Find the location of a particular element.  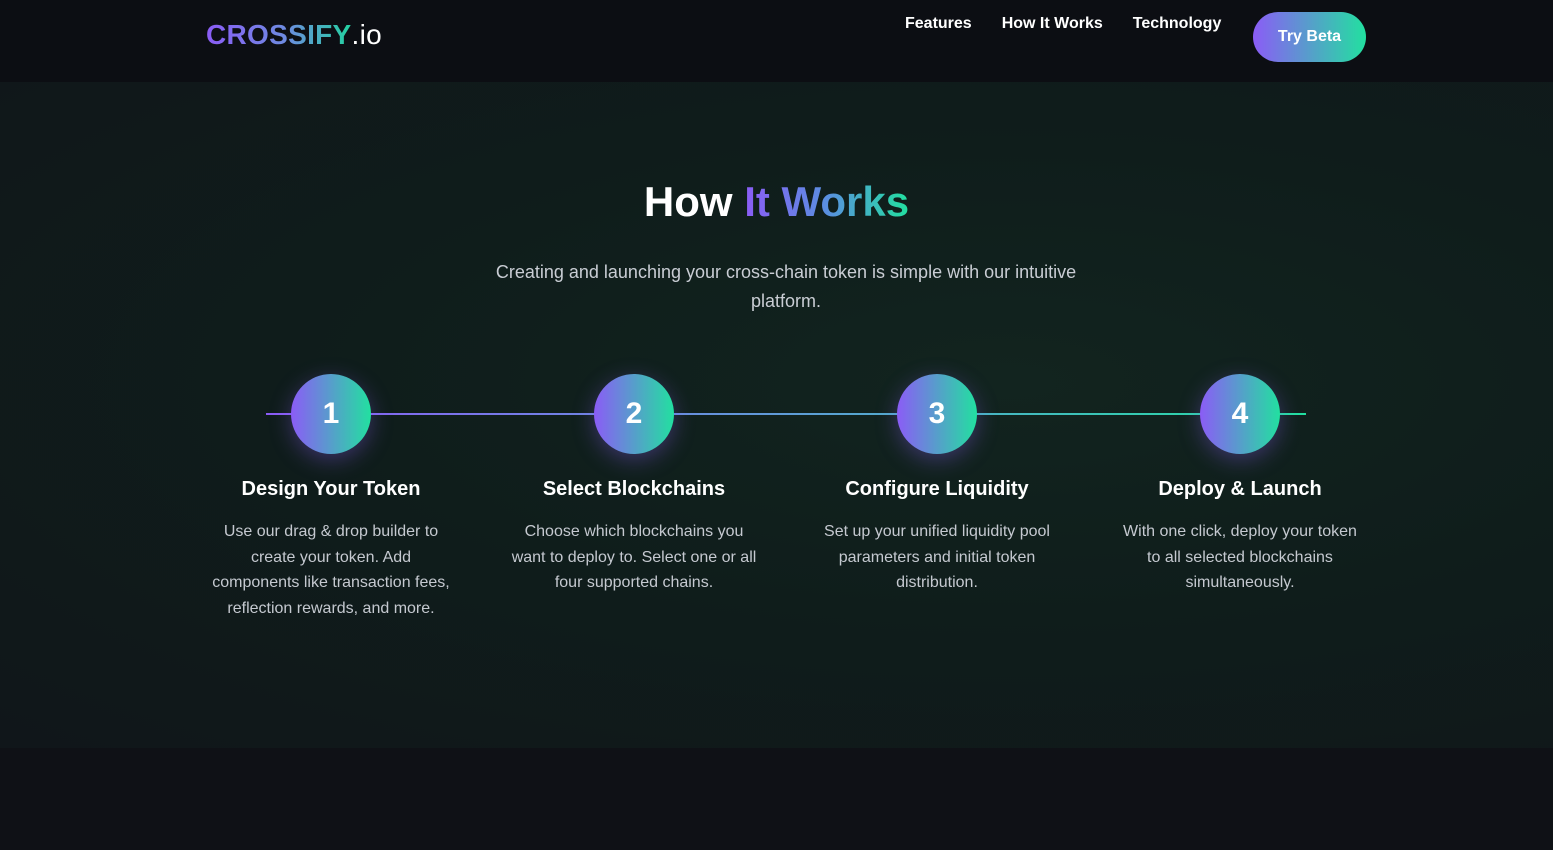

step-number-circle: 1 is located at coordinates (331, 414).